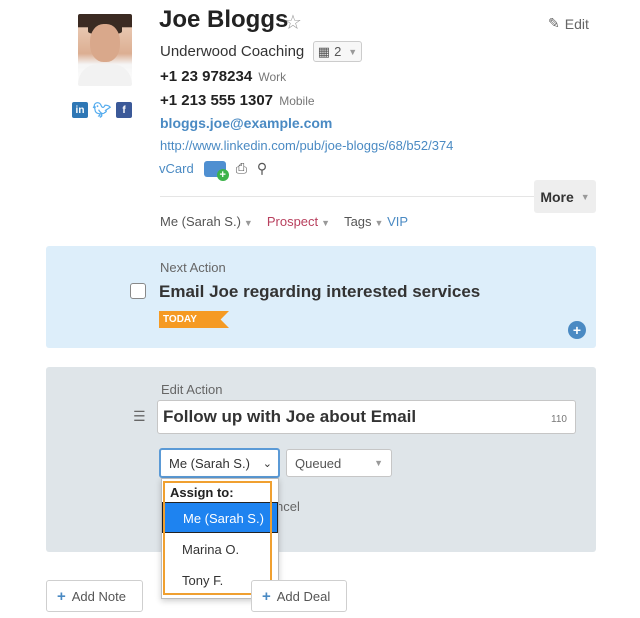 Image resolution: width=640 pixels, height=618 pixels. I want to click on contact-tools: vCard ⎙ ⚲, so click(213, 170).